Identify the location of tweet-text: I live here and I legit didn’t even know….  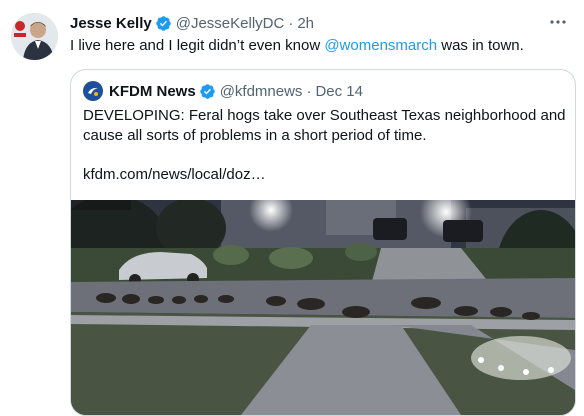
(297, 46).